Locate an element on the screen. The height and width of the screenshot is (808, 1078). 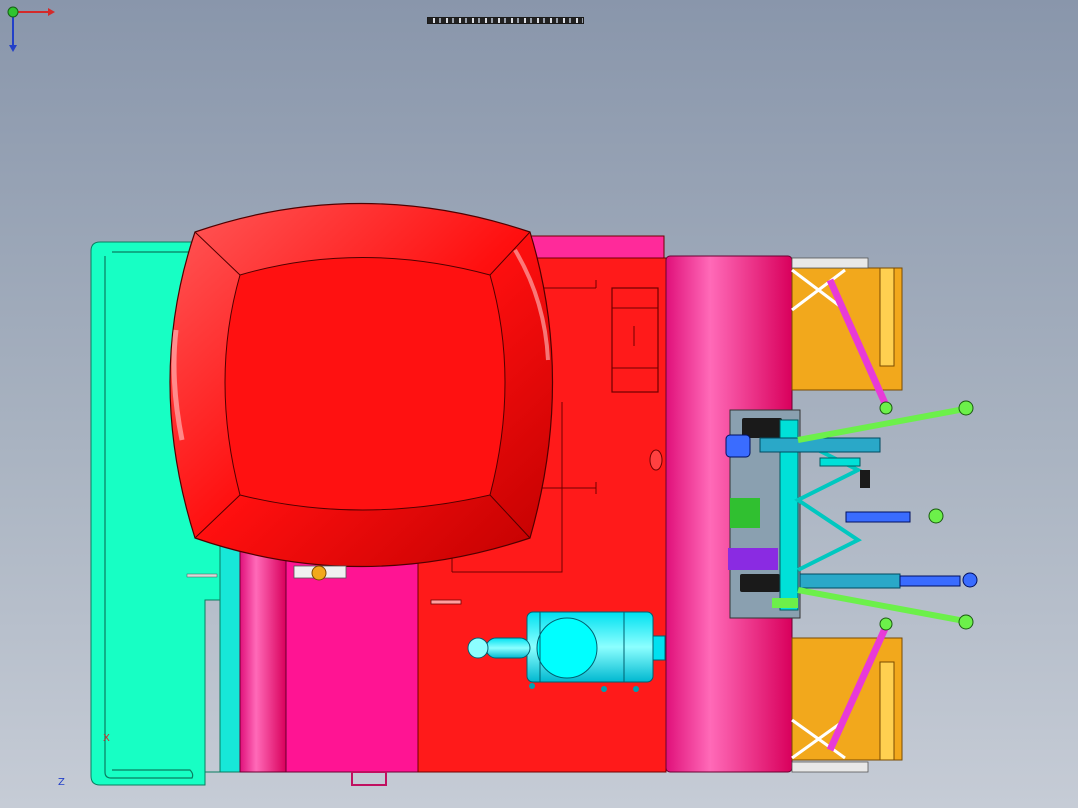
seat-adjust-knob is located at coordinates (320, 573).